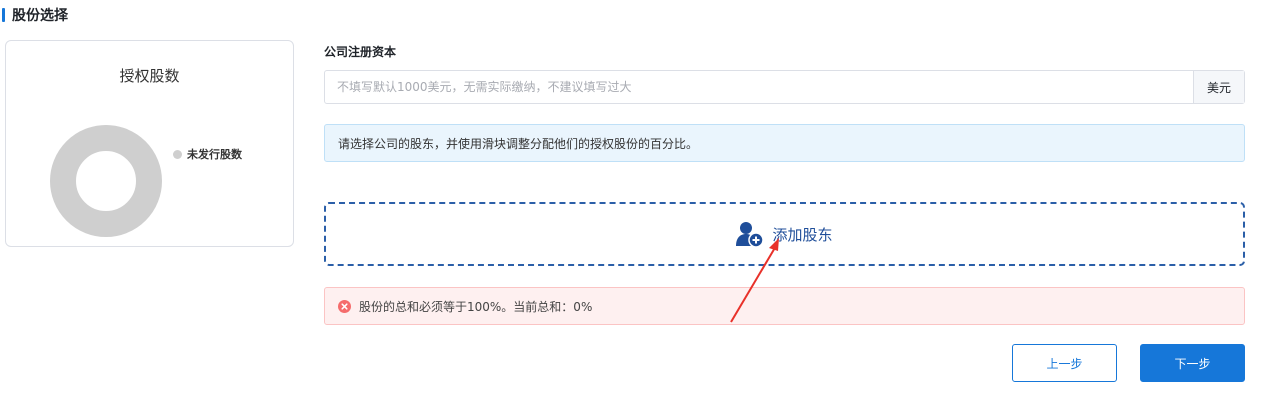  What do you see at coordinates (784, 143) in the screenshot?
I see `info-alert: 请选择公司的股东，并使用滑块调整分配他们的授权股份的百分比。` at bounding box center [784, 143].